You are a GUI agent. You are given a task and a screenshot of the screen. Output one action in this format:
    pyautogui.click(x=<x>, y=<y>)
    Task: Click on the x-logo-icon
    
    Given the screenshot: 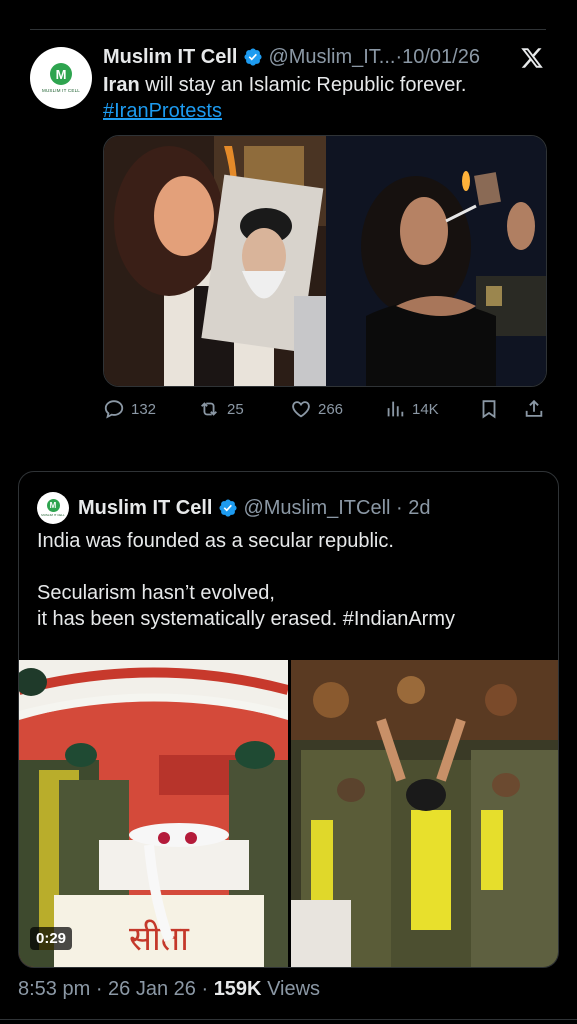 What is the action you would take?
    pyautogui.click(x=532, y=58)
    